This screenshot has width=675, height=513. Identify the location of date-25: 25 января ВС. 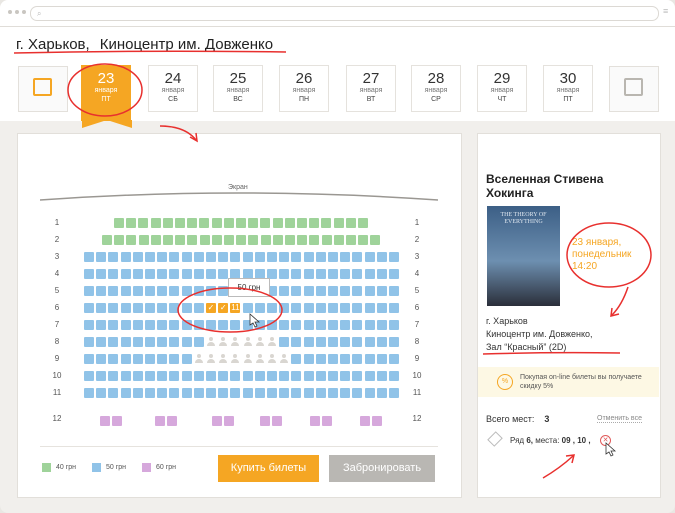
(238, 88).